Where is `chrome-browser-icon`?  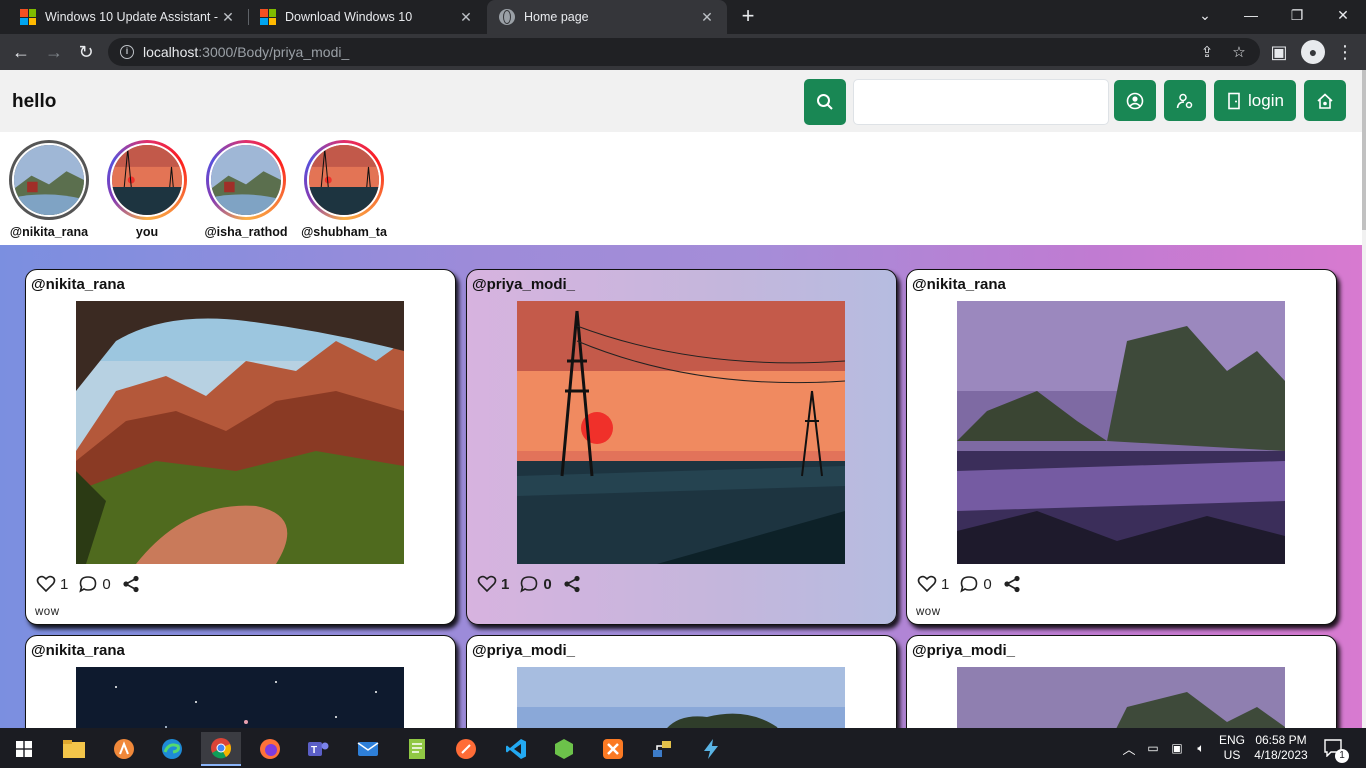 chrome-browser-icon is located at coordinates (221, 749).